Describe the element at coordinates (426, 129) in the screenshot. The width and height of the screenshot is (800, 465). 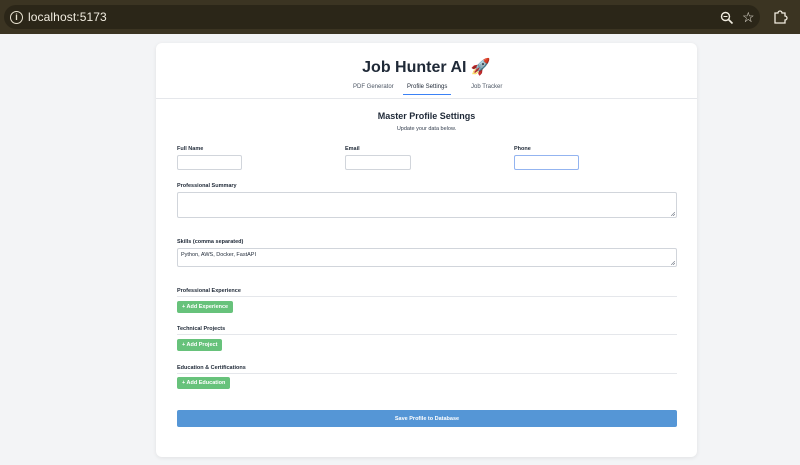
I see `page-subtitle: Update your data below.` at that location.